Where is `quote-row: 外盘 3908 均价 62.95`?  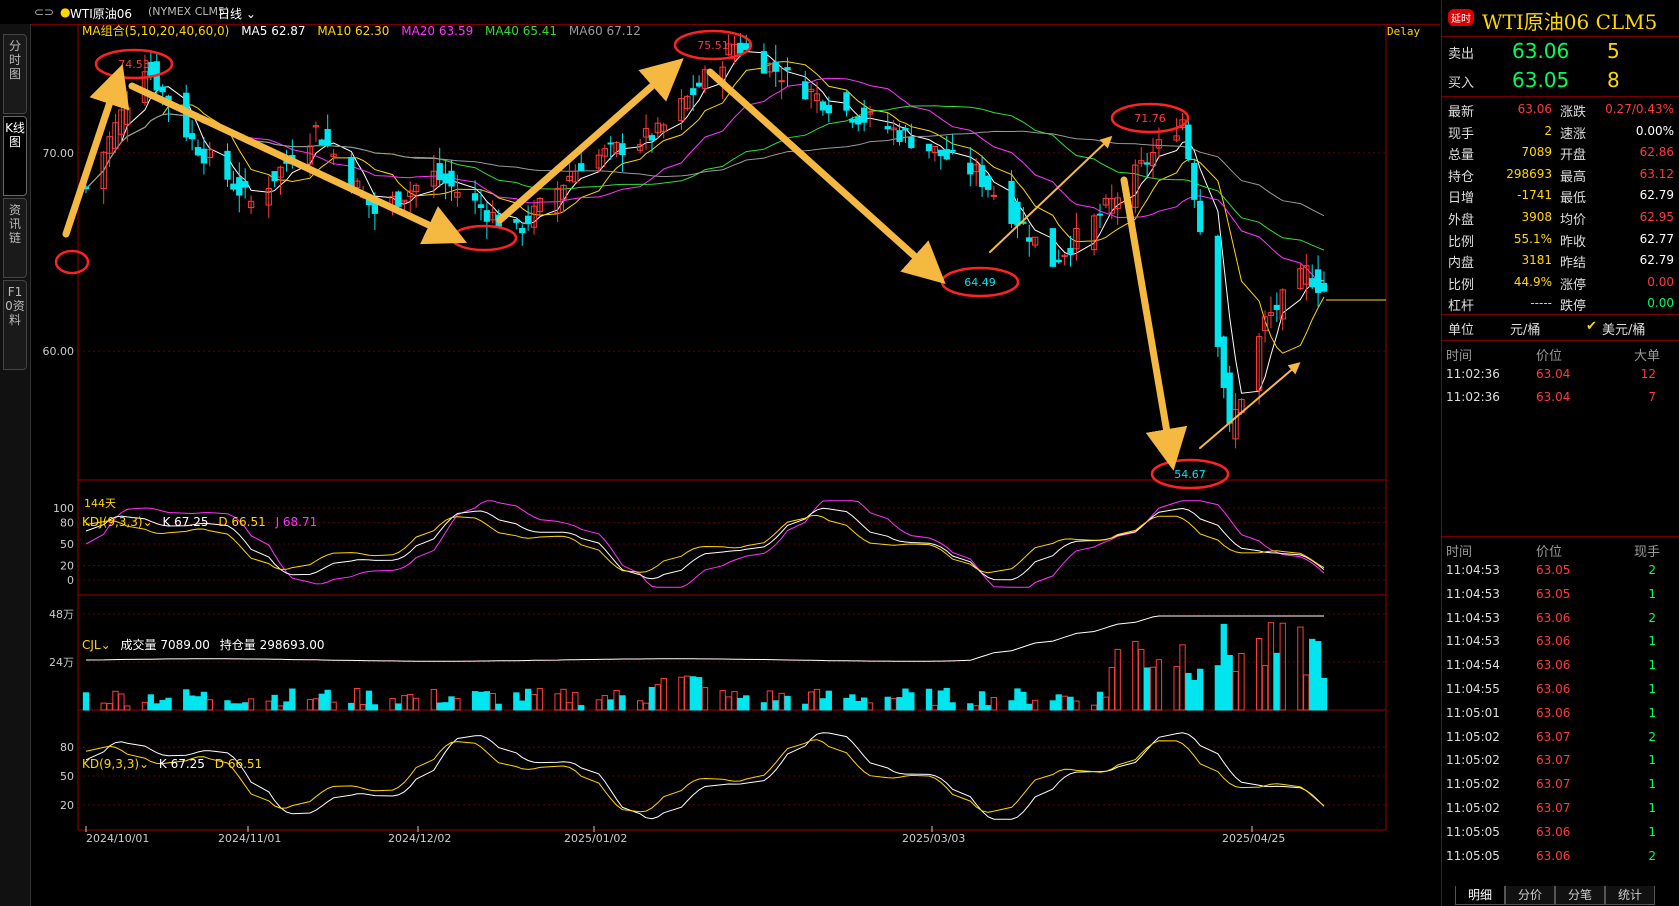
quote-row: 外盘 3908 均价 62.95 is located at coordinates (1560, 217).